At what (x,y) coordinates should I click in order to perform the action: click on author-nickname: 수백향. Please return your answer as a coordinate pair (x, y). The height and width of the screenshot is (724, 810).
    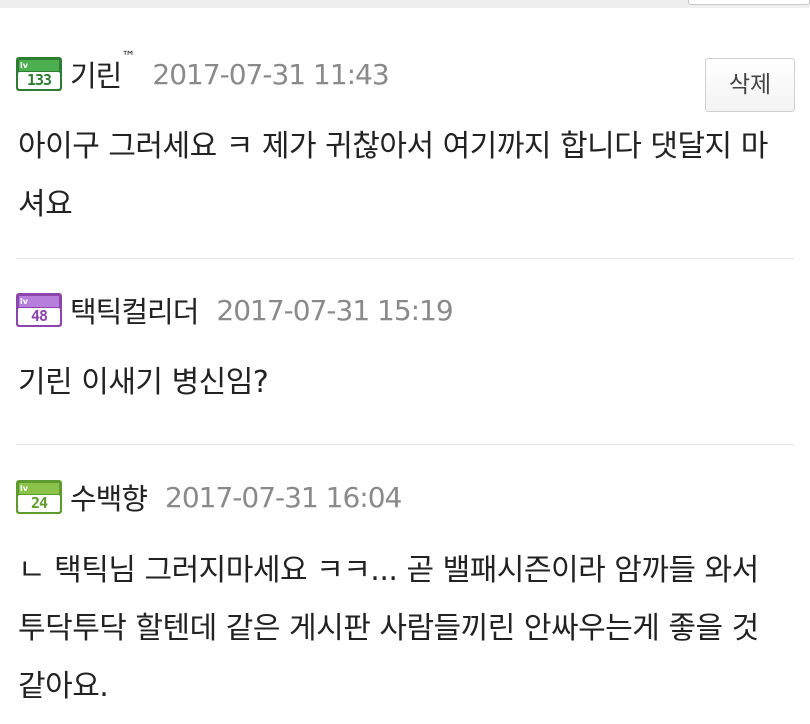
    Looking at the image, I should click on (109, 497).